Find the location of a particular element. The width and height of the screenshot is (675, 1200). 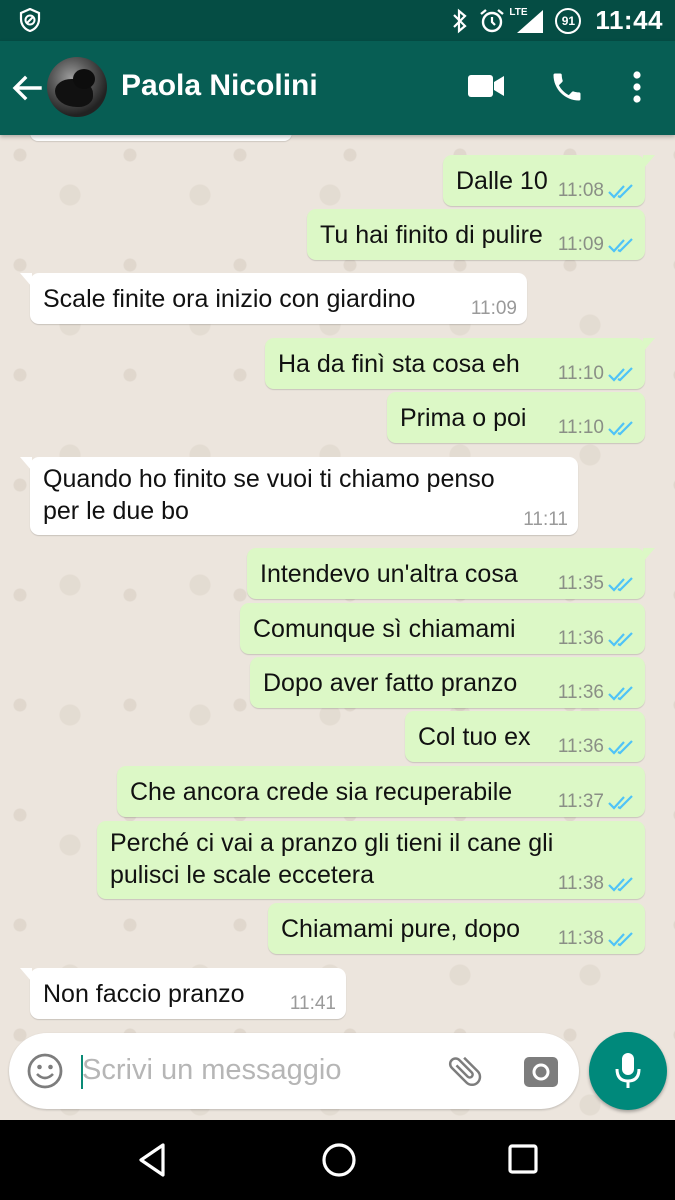

system-nav-bar is located at coordinates (337, 1160).